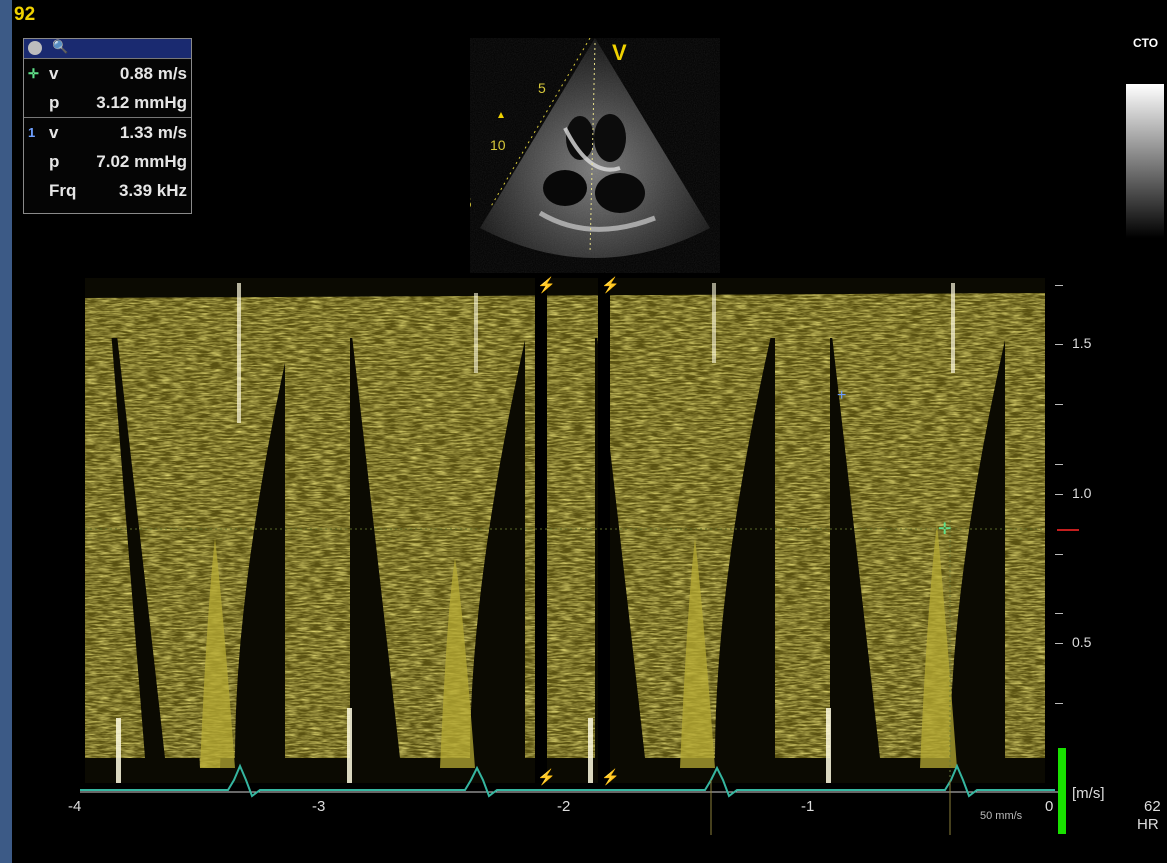 The image size is (1167, 863). I want to click on heart-rate-value: 62, so click(1152, 806).